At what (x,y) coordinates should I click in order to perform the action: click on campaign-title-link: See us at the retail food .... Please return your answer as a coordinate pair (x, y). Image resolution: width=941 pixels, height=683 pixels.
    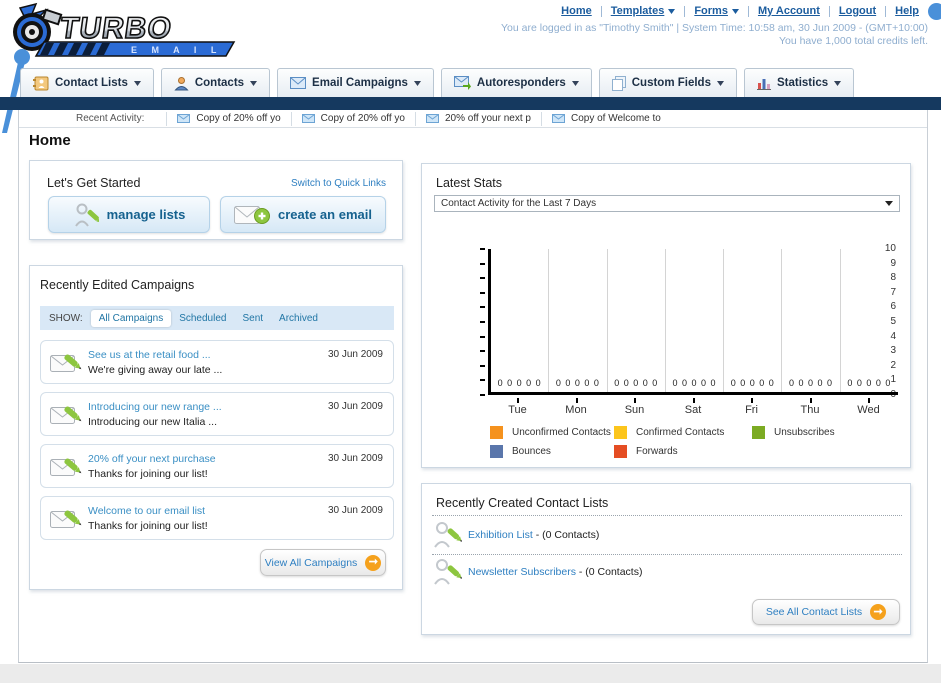
    Looking at the image, I should click on (149, 355).